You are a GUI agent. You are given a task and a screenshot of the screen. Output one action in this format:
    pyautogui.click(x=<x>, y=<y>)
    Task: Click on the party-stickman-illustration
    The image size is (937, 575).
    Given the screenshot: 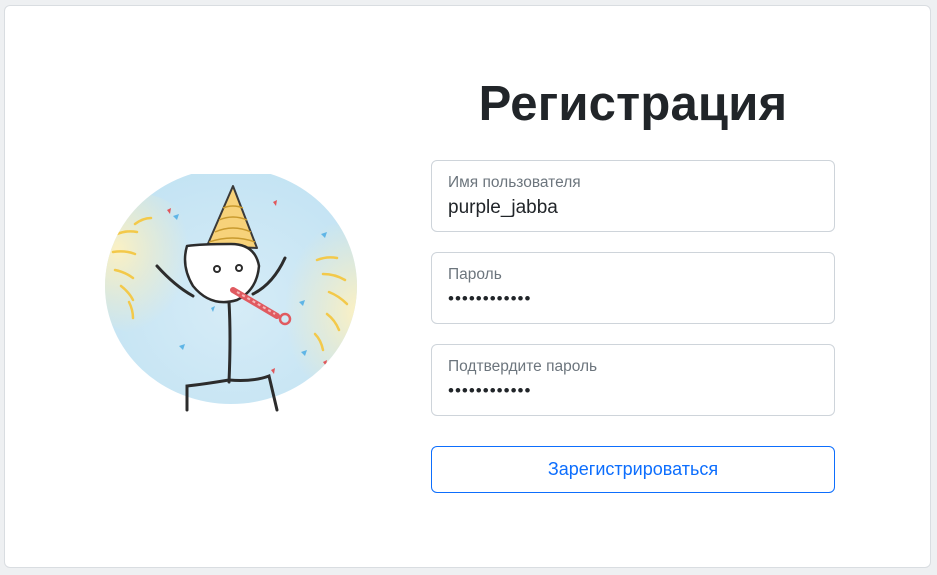 What is the action you would take?
    pyautogui.click(x=233, y=294)
    